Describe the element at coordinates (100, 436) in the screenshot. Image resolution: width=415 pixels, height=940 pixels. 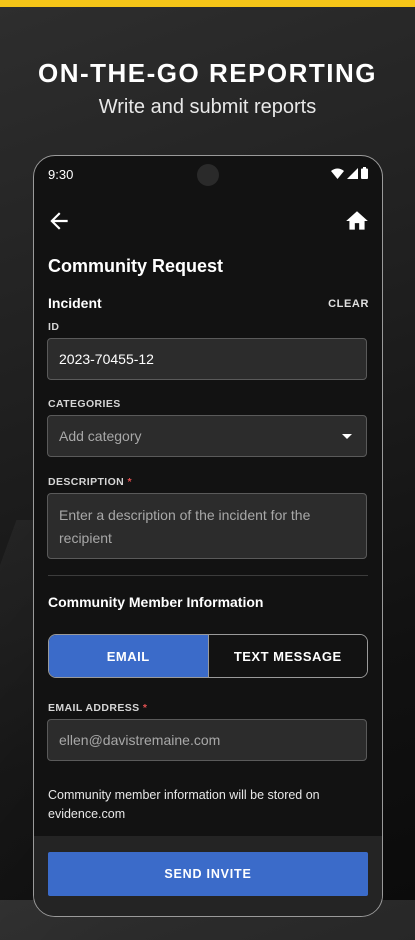
I see `categories-placeholder: Add category` at that location.